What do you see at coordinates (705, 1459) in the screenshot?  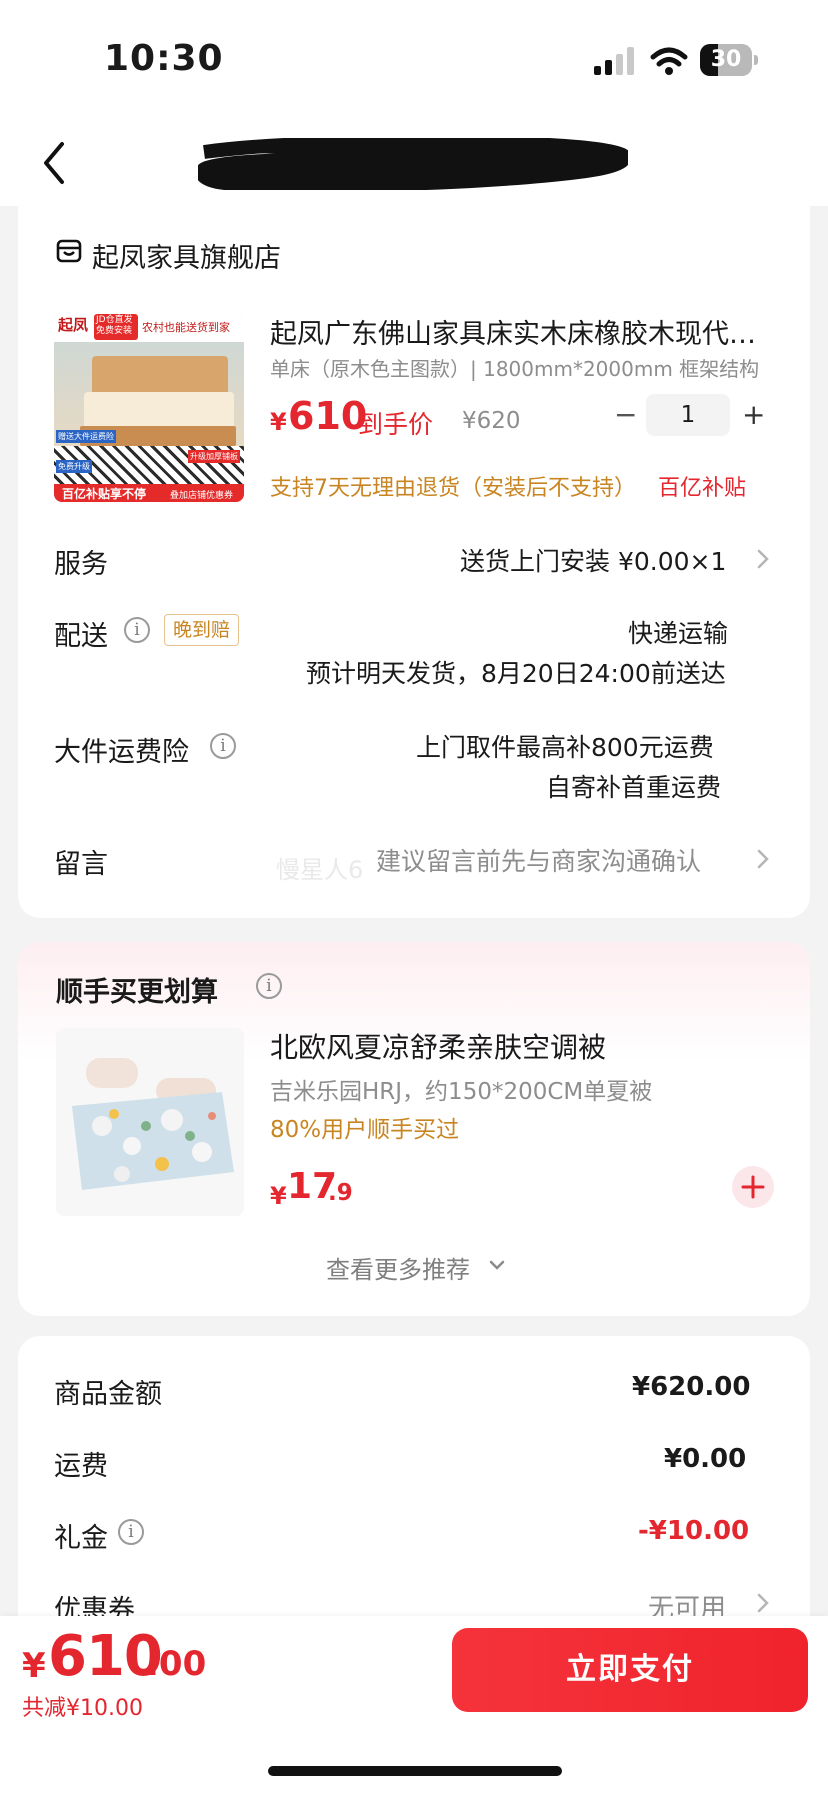 I see `freight-value: ¥0.00` at bounding box center [705, 1459].